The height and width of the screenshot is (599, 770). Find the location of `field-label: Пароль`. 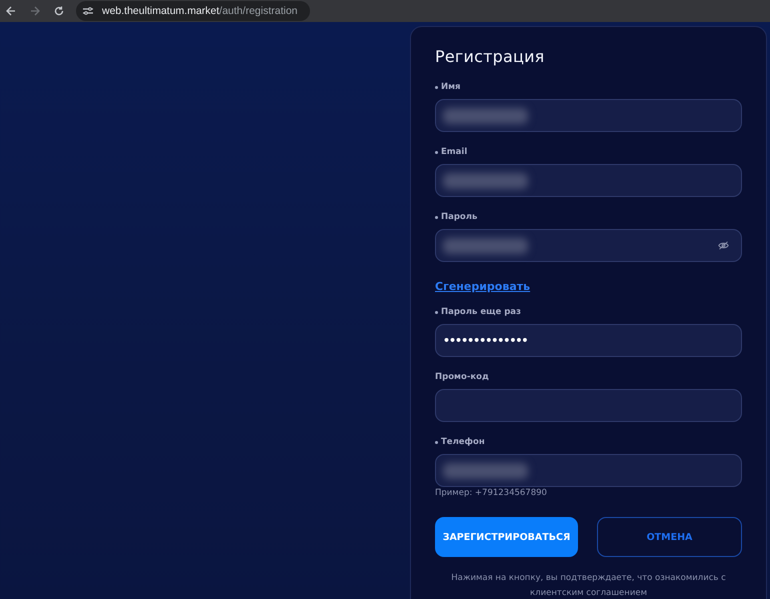

field-label: Пароль is located at coordinates (459, 217).